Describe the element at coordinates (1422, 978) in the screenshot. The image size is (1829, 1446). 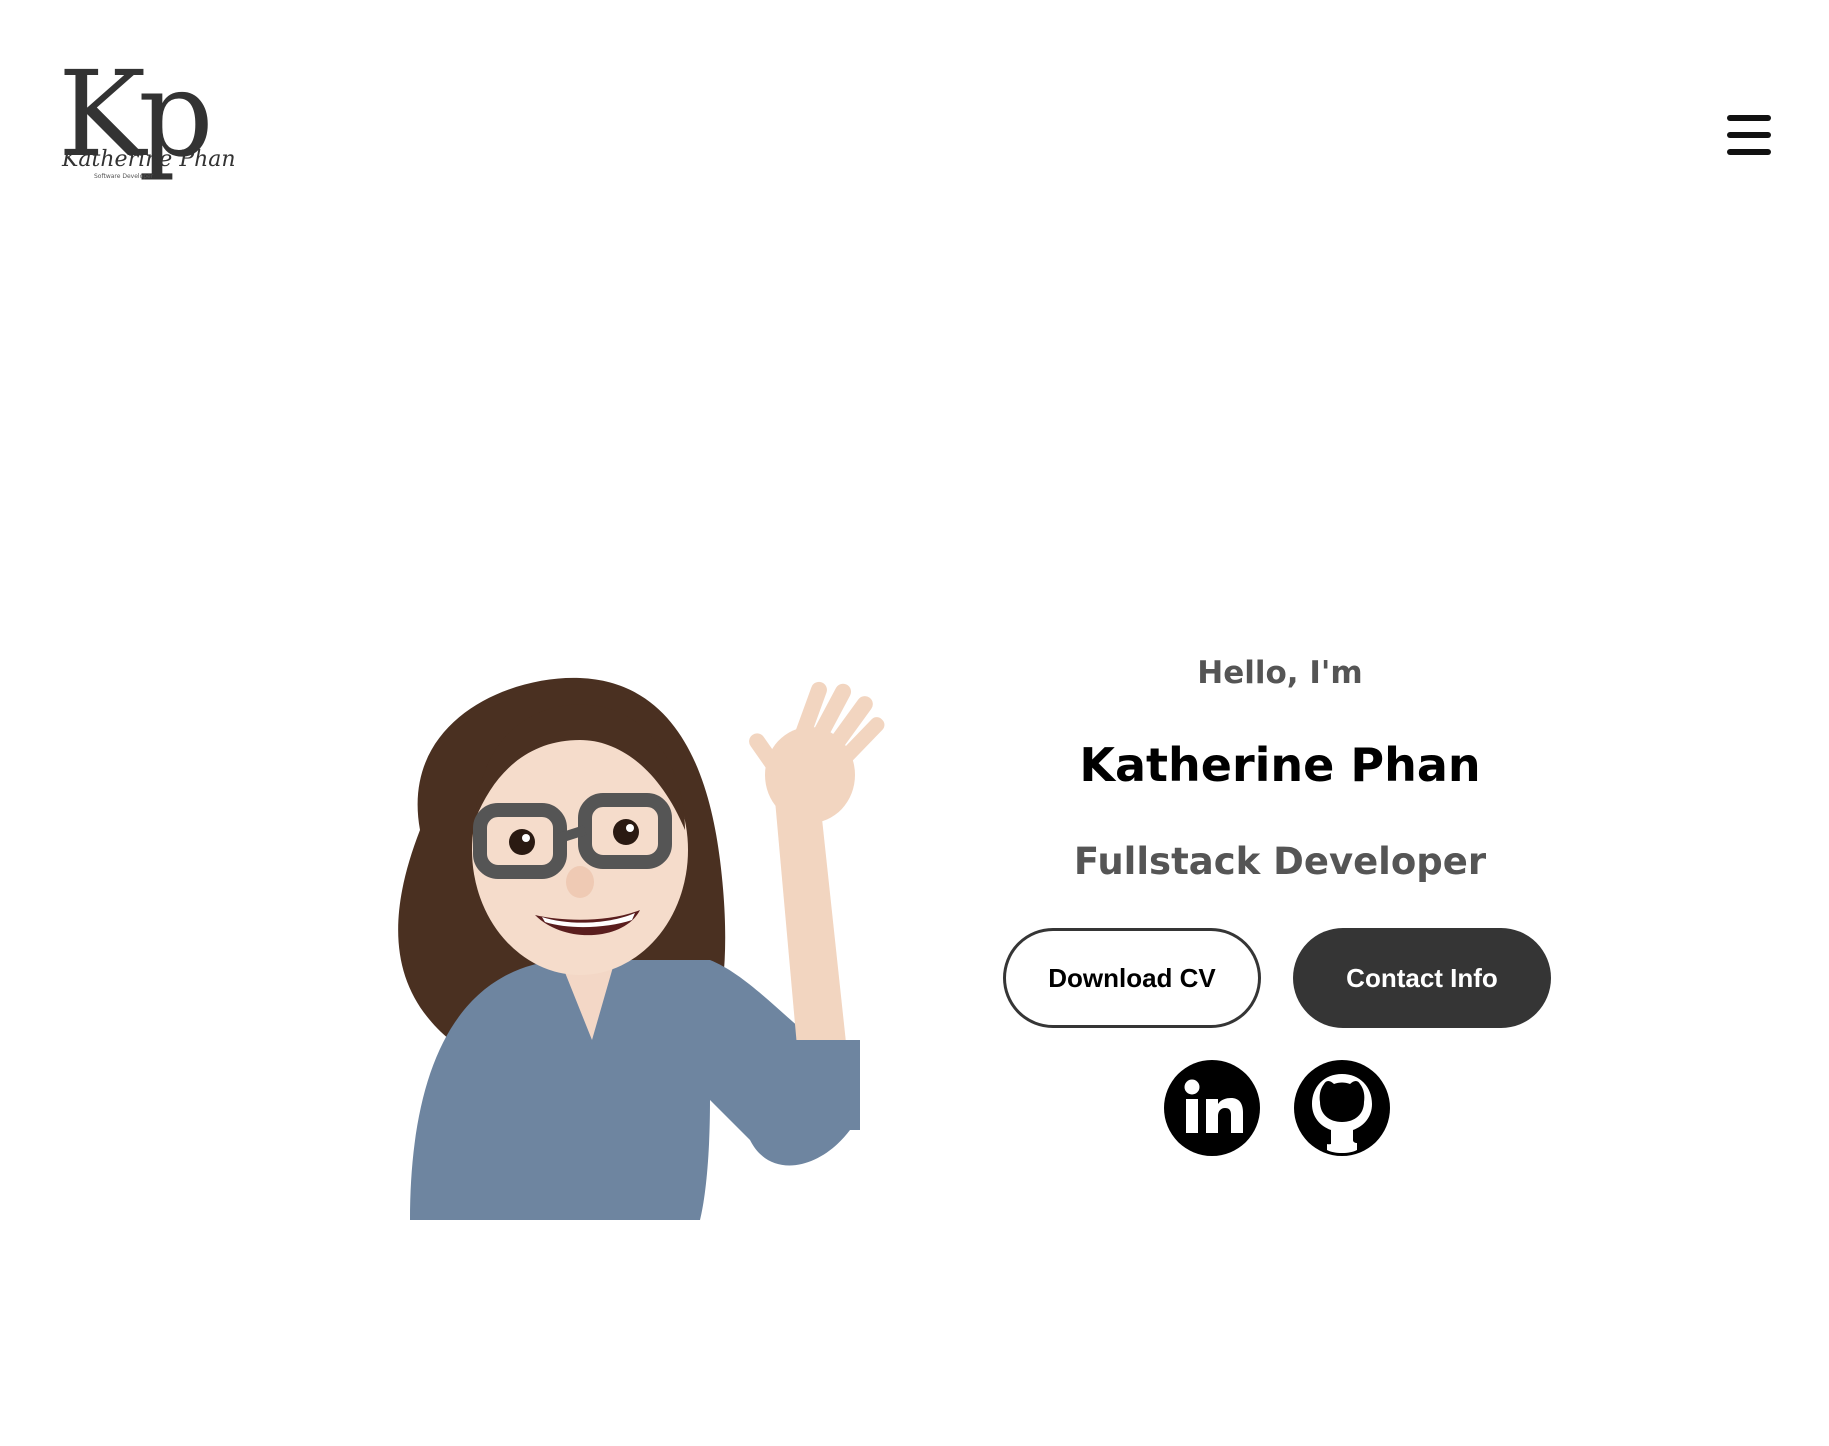
I see `contact-info-button: Contact Info` at that location.